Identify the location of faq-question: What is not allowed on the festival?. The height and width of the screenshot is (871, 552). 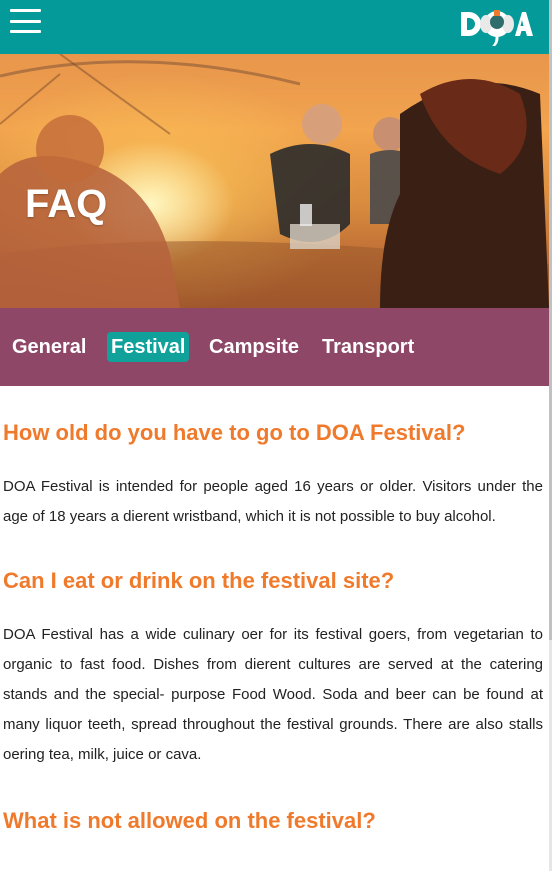
(189, 820).